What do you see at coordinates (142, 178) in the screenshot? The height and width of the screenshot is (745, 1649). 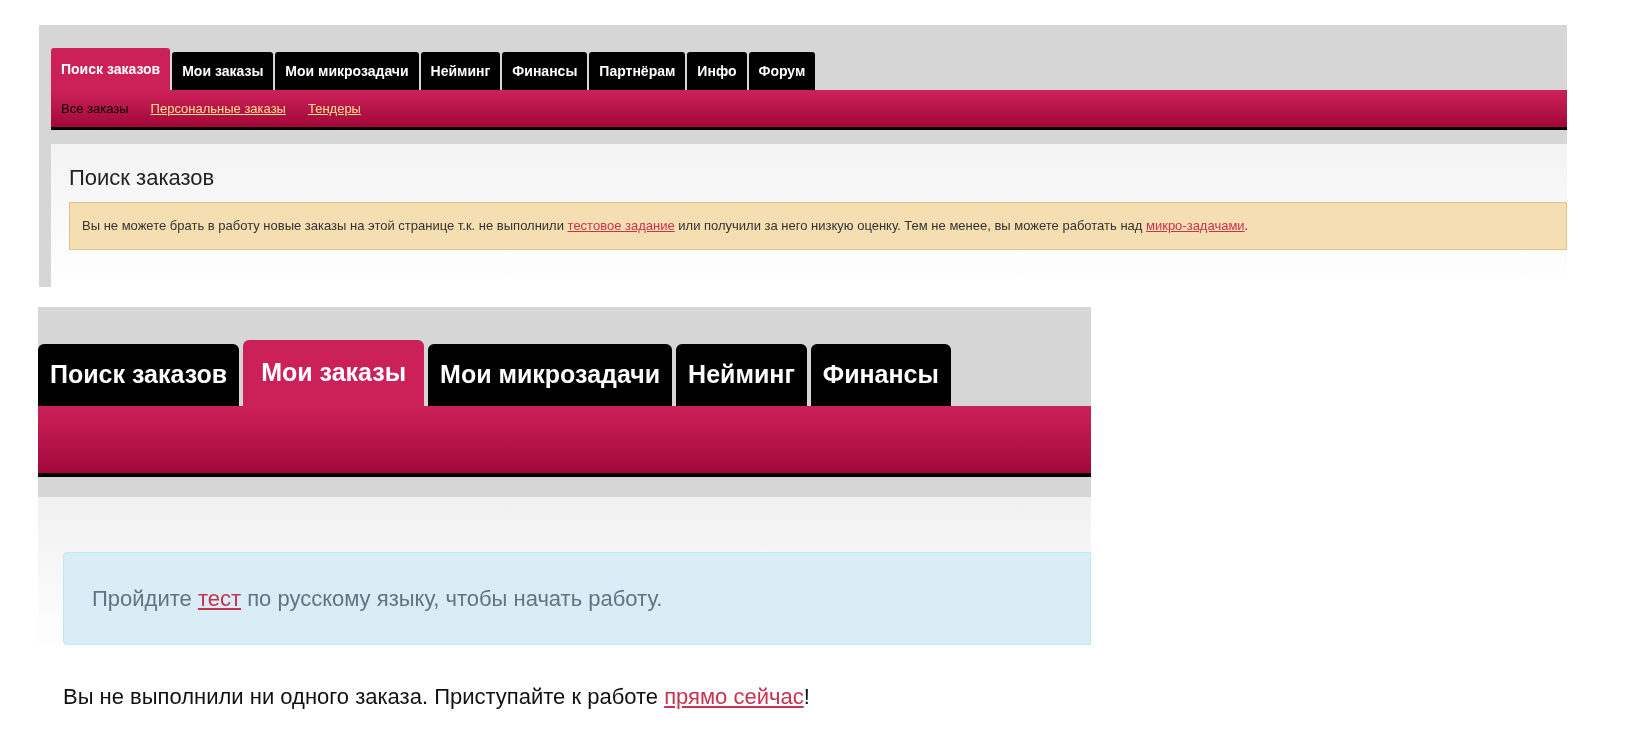 I see `page-heading: Поиск заказов` at bounding box center [142, 178].